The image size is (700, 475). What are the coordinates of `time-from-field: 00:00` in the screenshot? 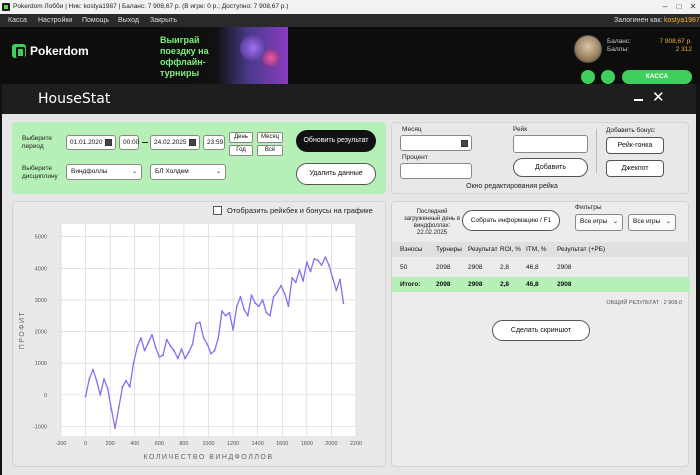 It's located at (129, 142).